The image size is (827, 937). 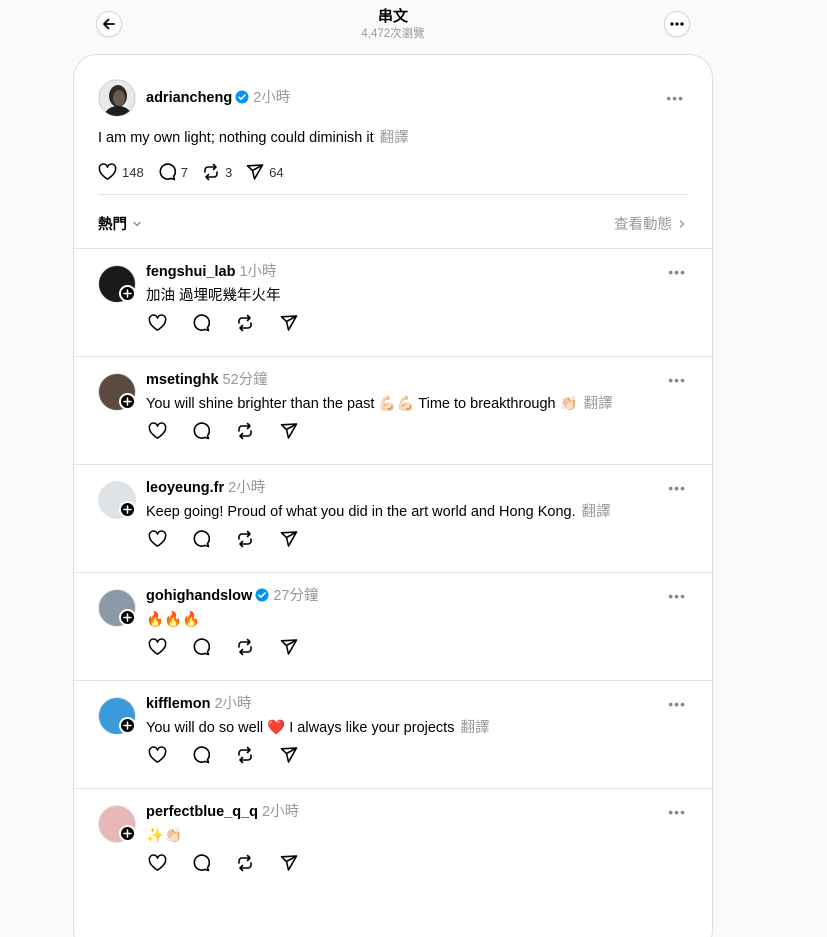 What do you see at coordinates (198, 172) in the screenshot?
I see `post-actions: 148 7 3 64` at bounding box center [198, 172].